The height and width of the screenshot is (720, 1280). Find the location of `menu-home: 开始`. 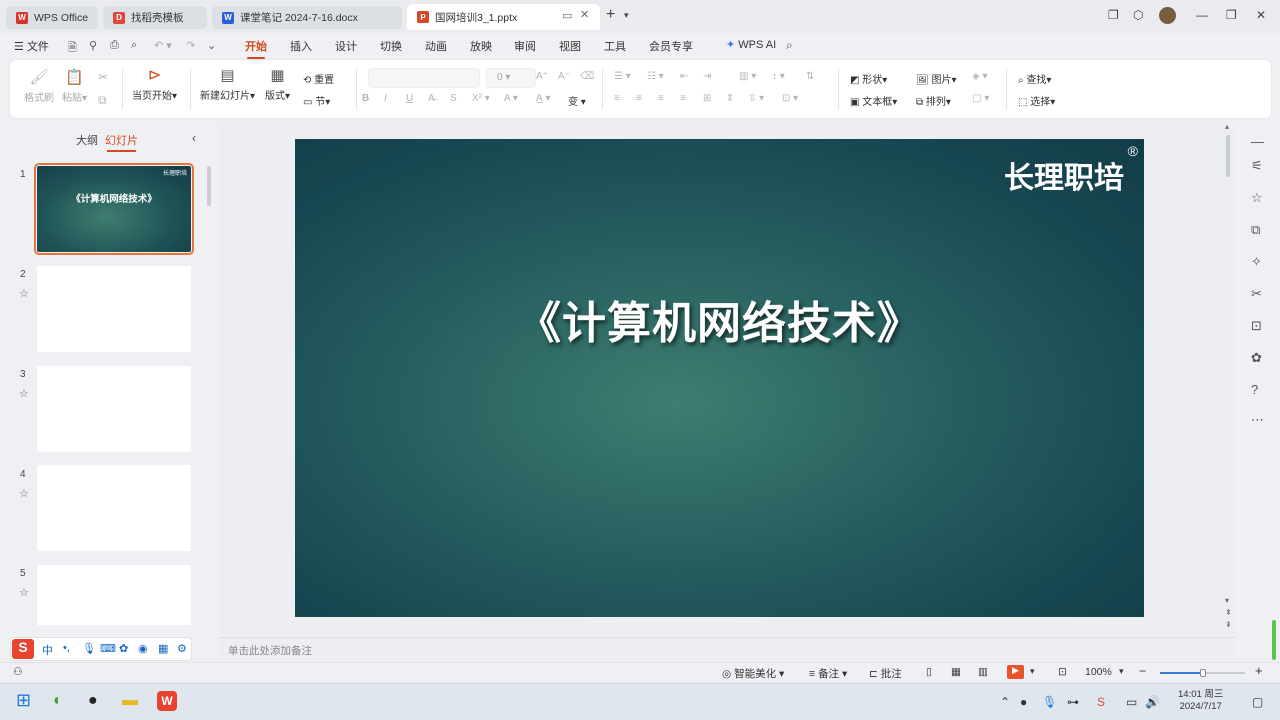

menu-home: 开始 is located at coordinates (256, 48).